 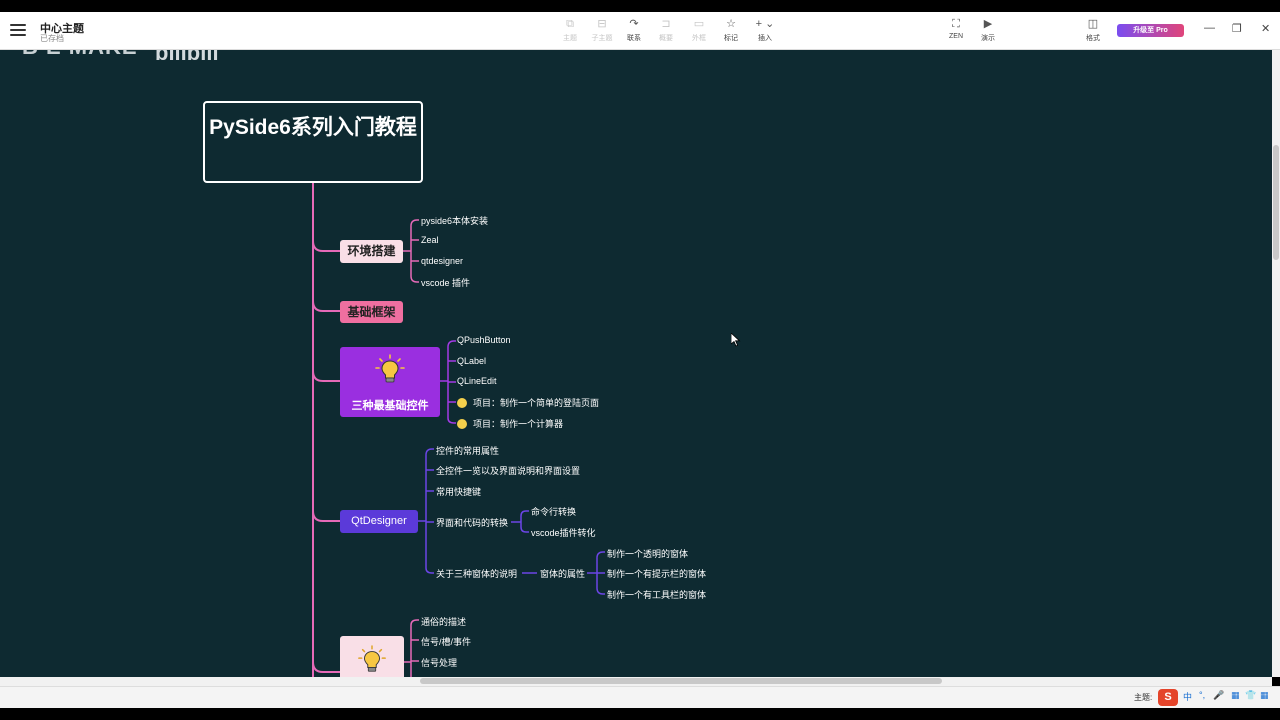 What do you see at coordinates (477, 381) in the screenshot?
I see `subtopic: QLineEdit` at bounding box center [477, 381].